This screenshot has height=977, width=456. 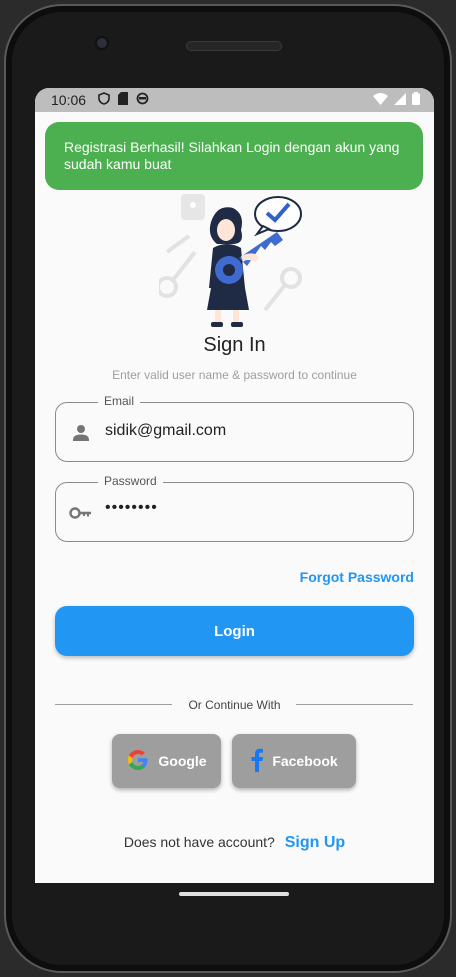 What do you see at coordinates (182, 761) in the screenshot?
I see `google-button-label: Google` at bounding box center [182, 761].